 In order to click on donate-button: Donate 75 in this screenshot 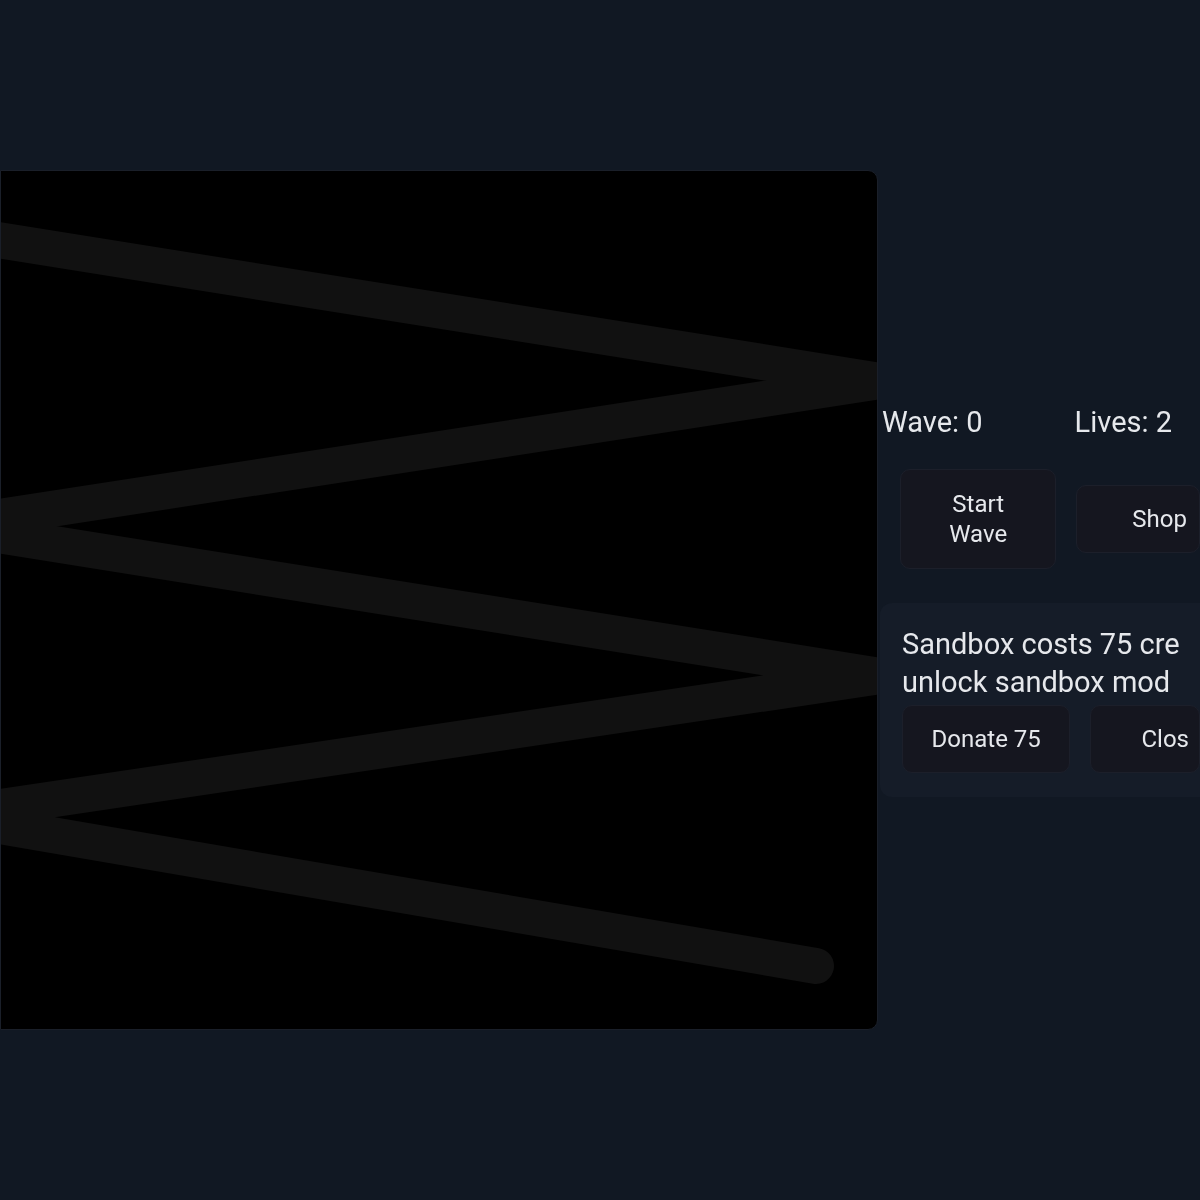, I will do `click(986, 739)`.